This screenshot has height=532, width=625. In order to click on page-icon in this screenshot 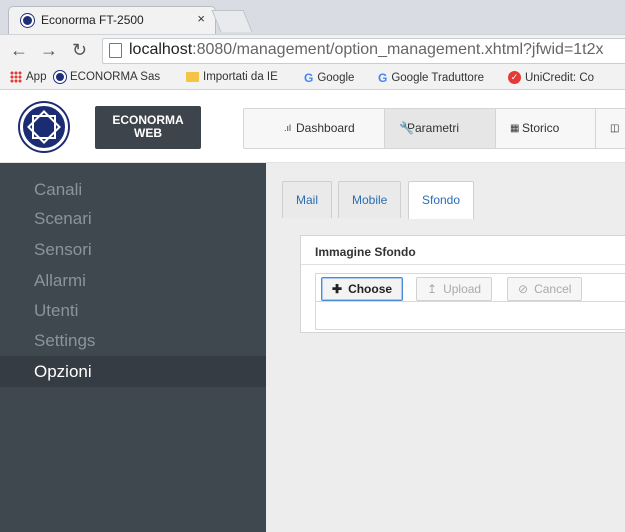, I will do `click(115, 50)`.